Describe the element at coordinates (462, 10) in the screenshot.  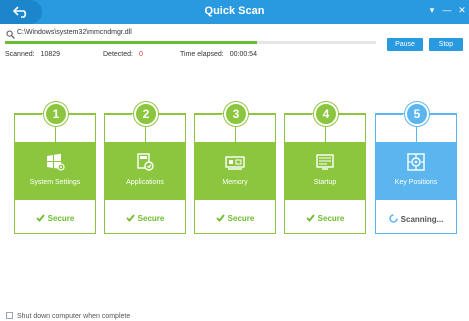
I see `close-button: ✕` at that location.